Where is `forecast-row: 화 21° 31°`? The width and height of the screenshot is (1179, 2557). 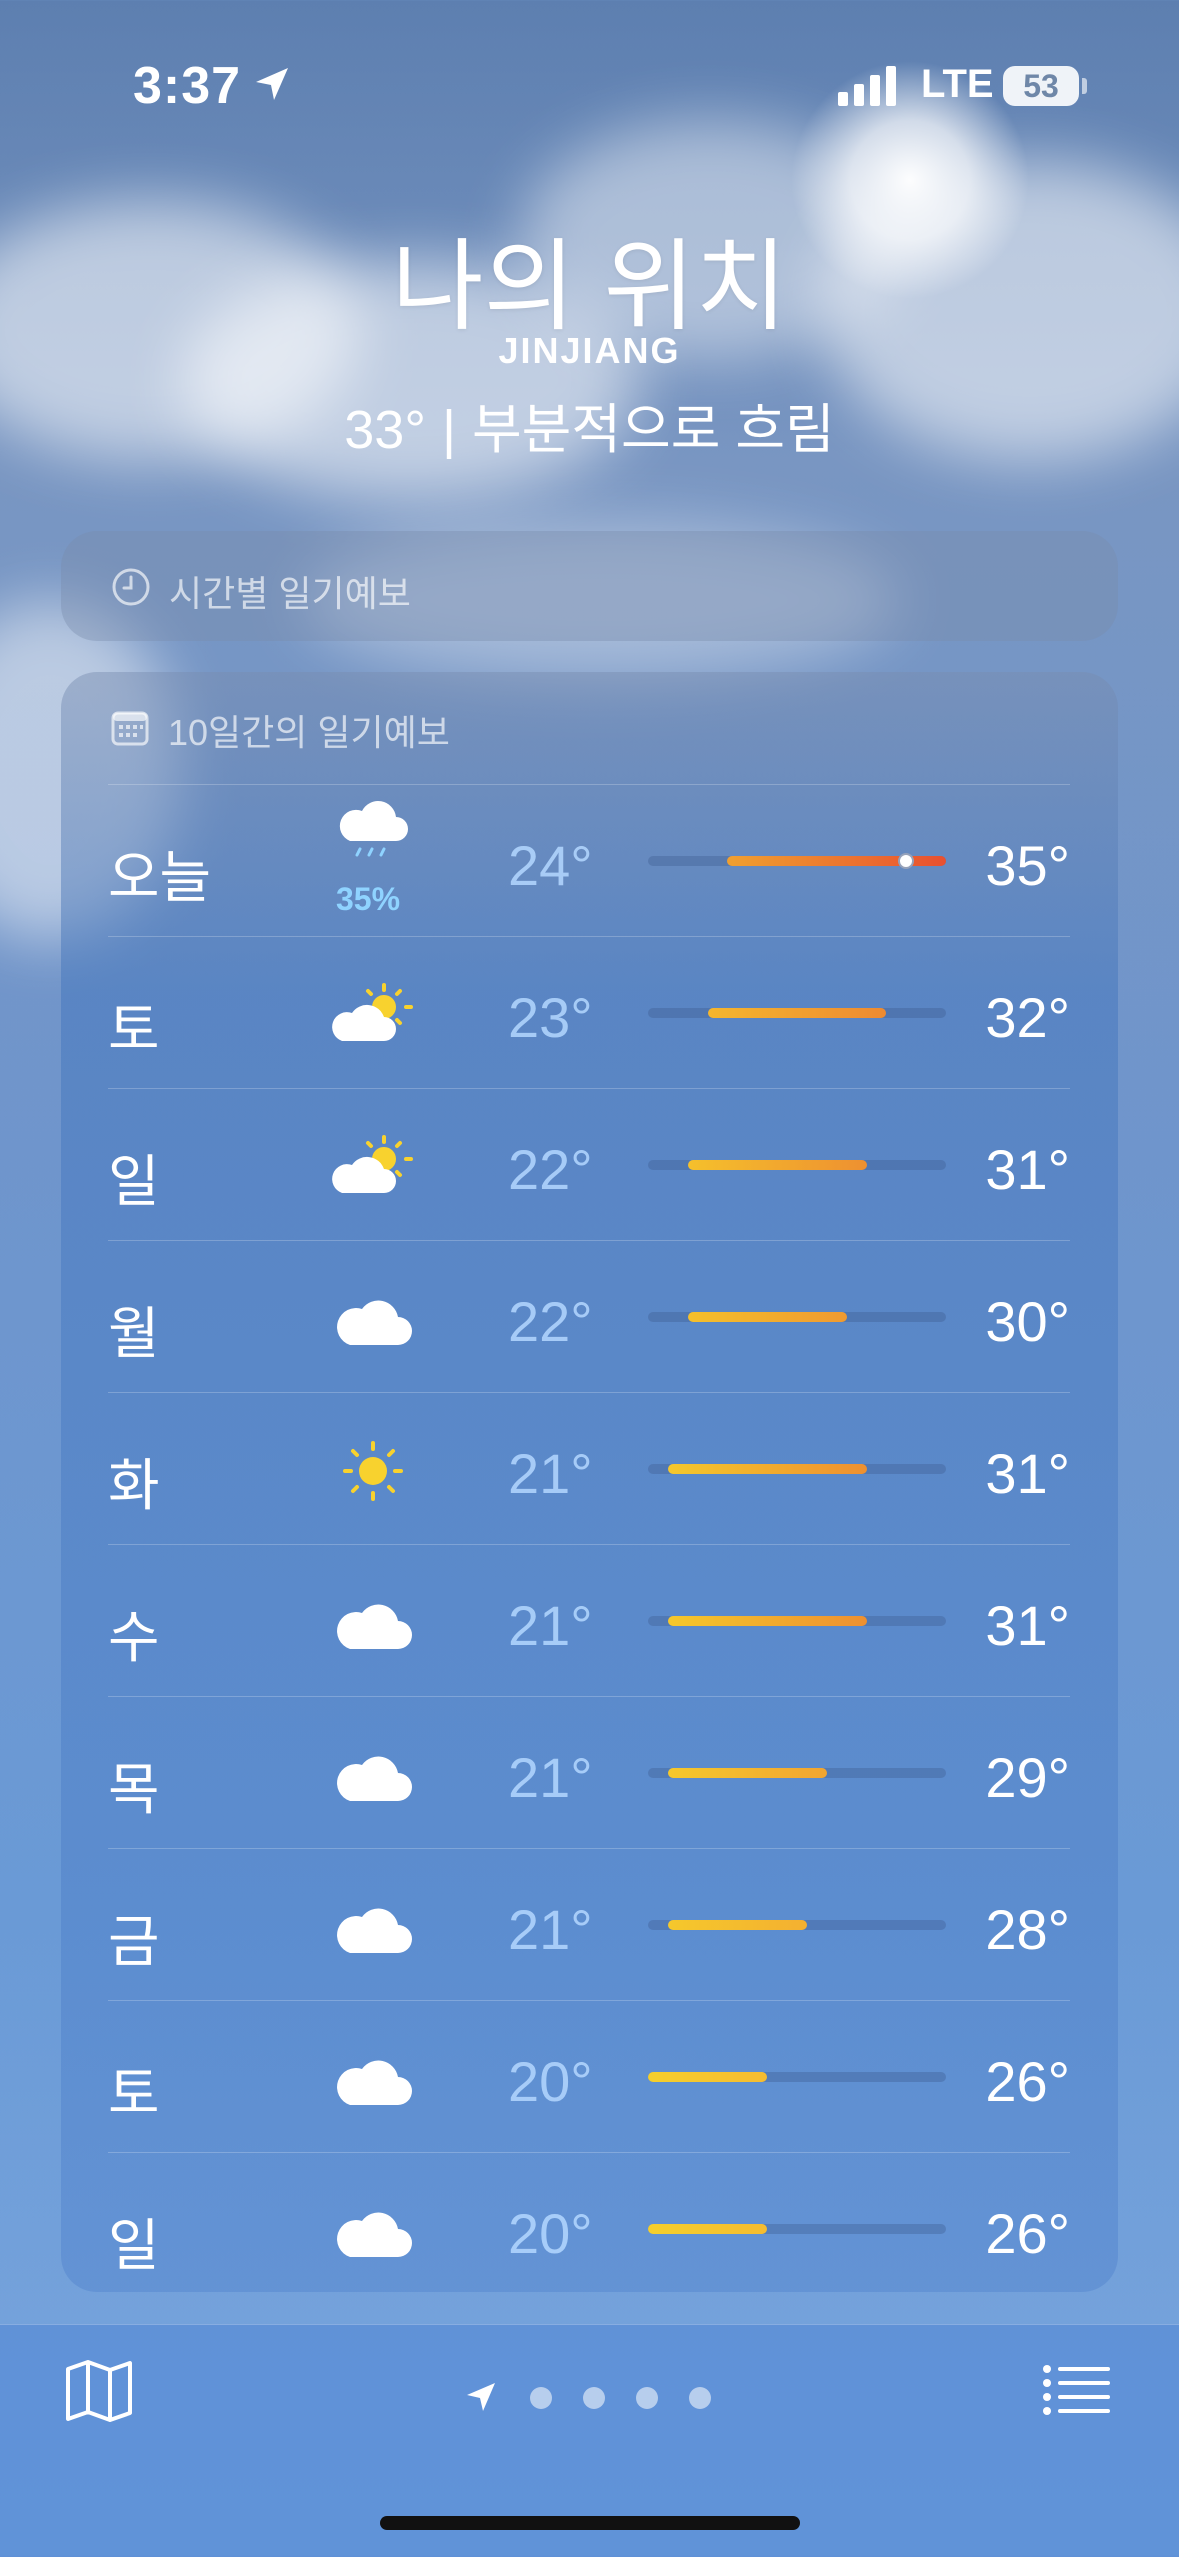
forecast-row: 화 21° 31° is located at coordinates (589, 1468).